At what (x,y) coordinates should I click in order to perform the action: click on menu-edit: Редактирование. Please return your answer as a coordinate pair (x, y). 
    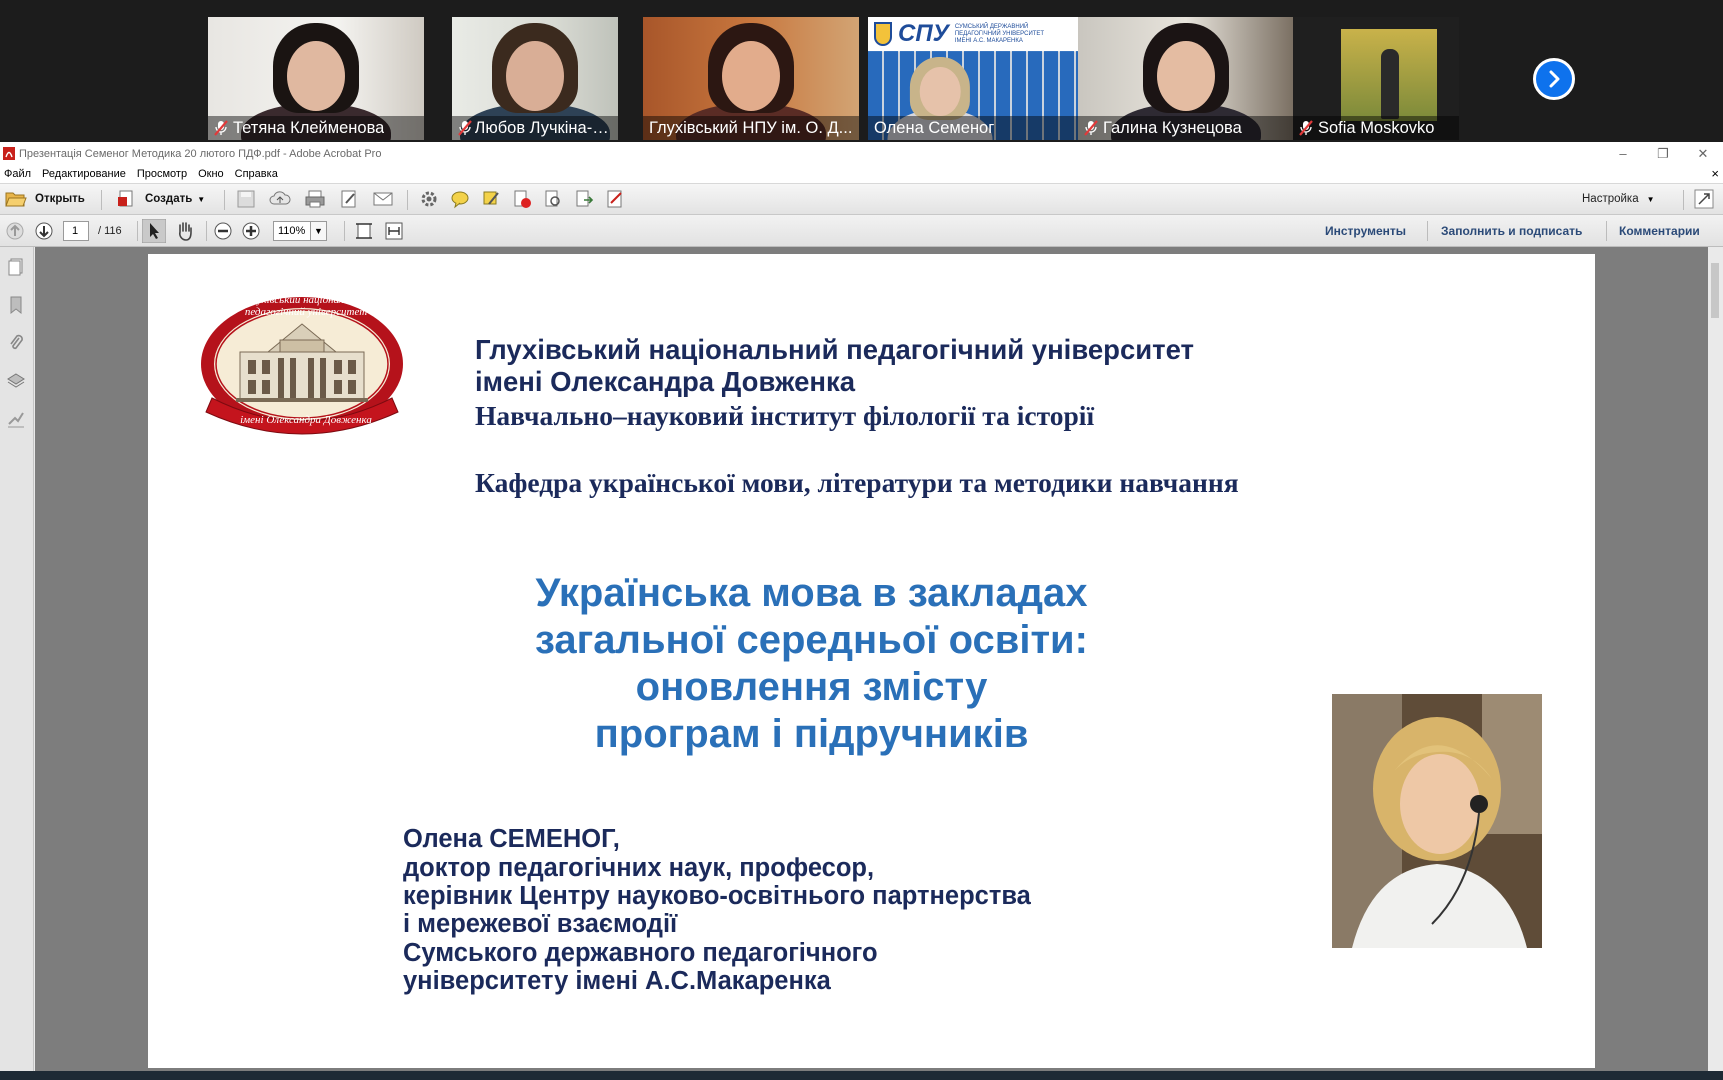
    Looking at the image, I should click on (85, 174).